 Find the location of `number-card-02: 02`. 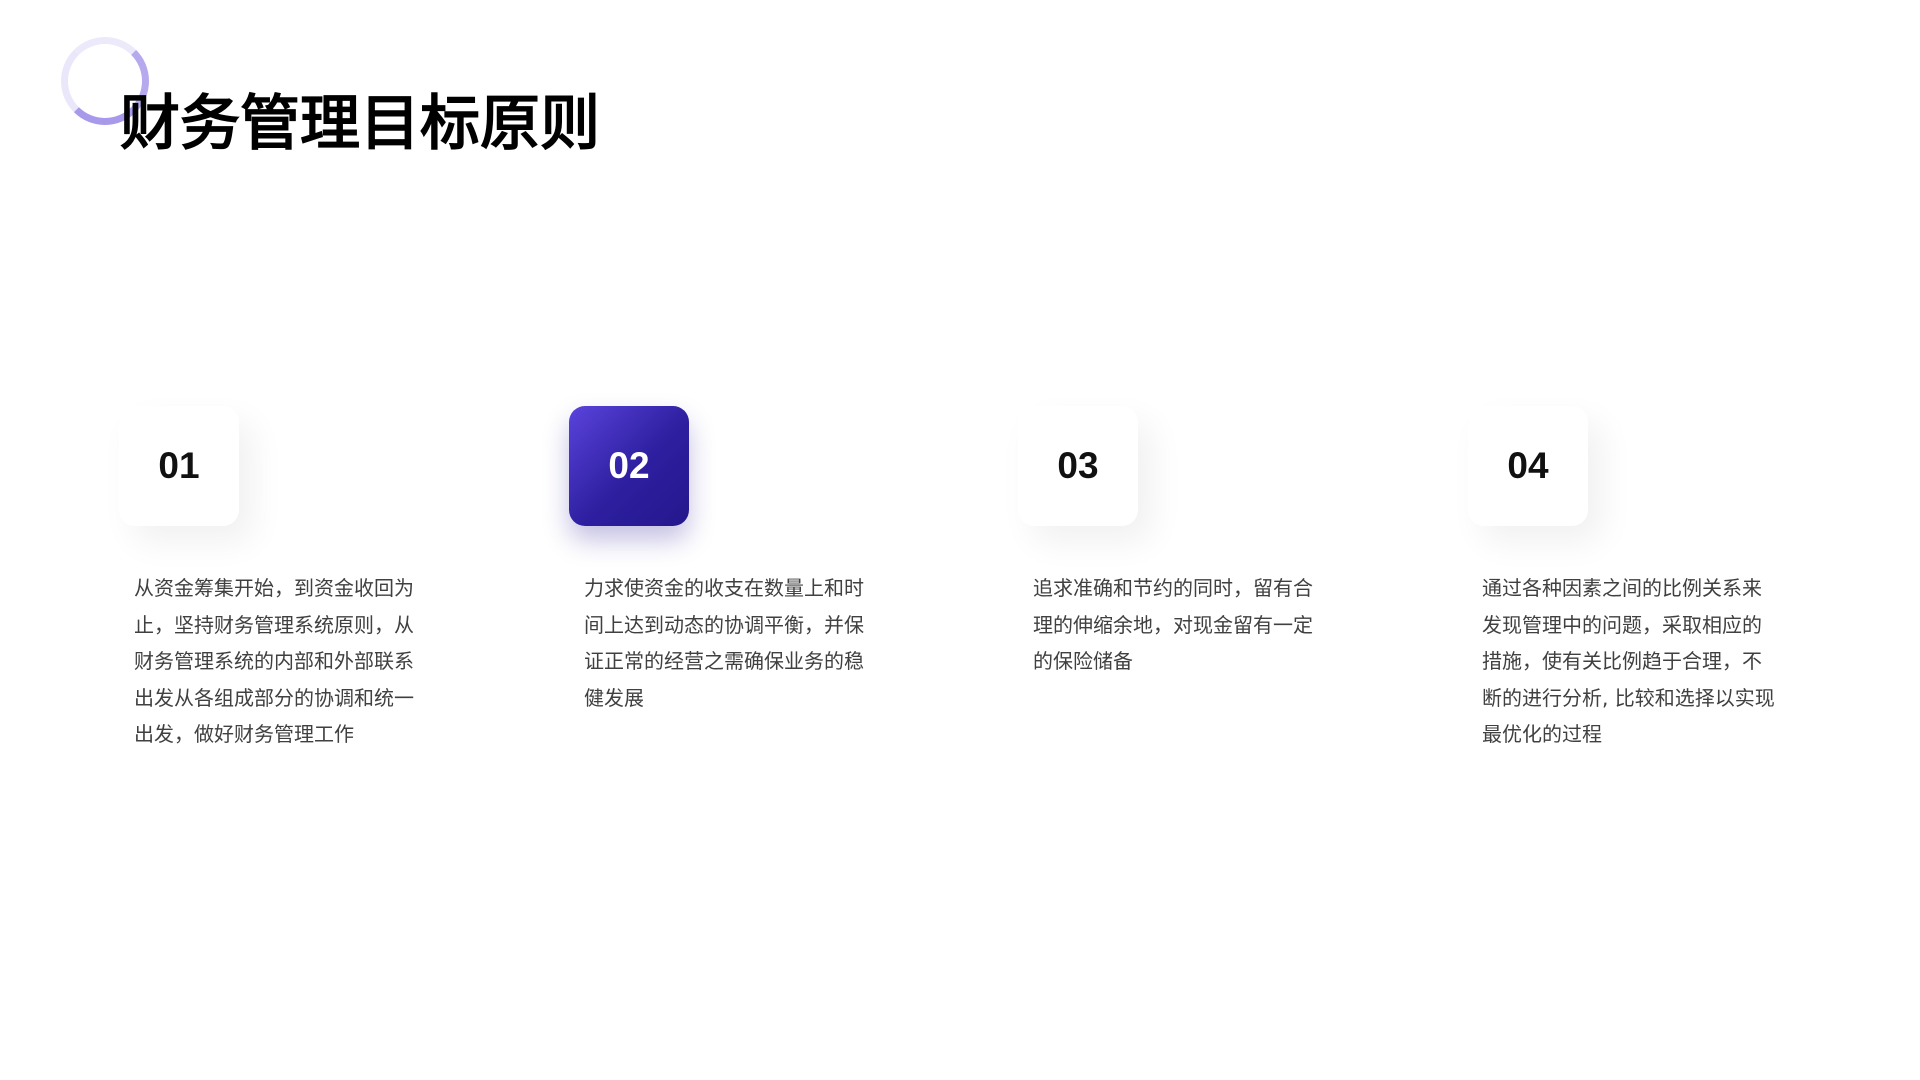

number-card-02: 02 is located at coordinates (629, 466).